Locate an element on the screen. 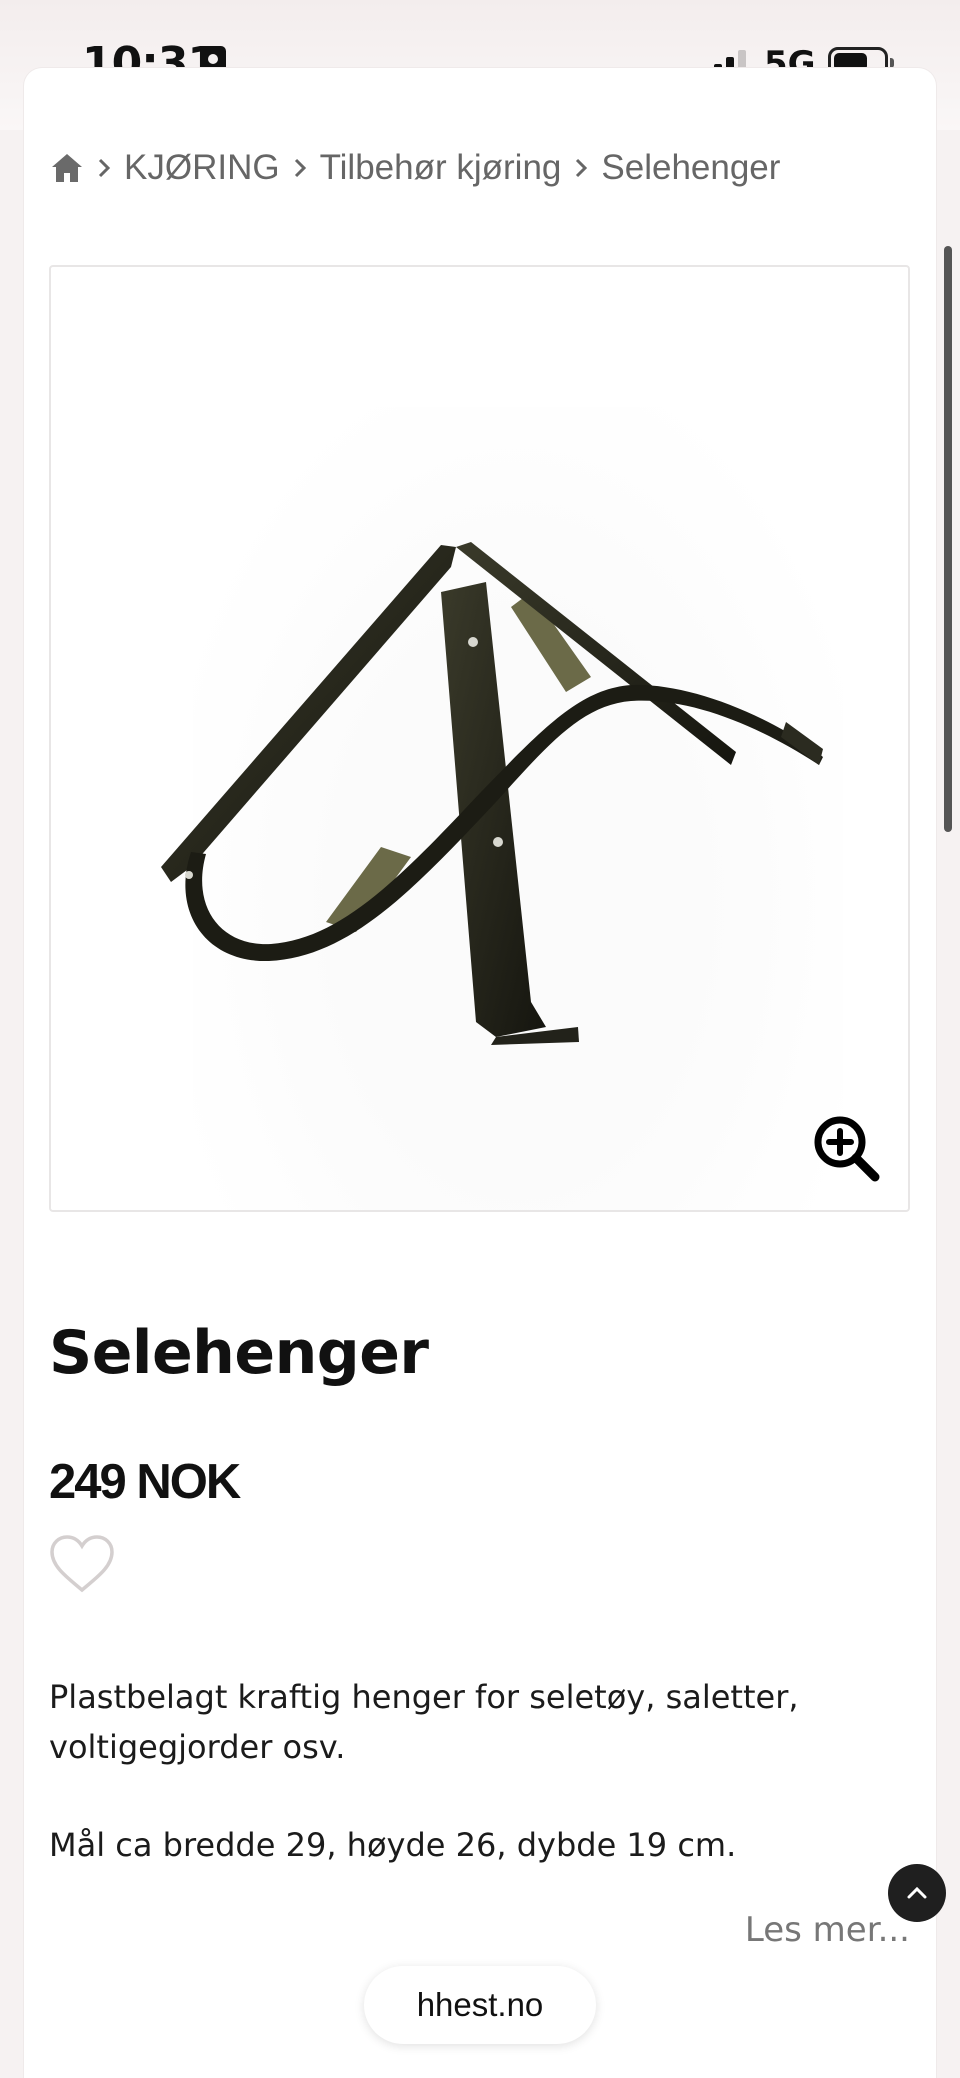 This screenshot has height=2078, width=960. zoom-in-icon is located at coordinates (847, 1149).